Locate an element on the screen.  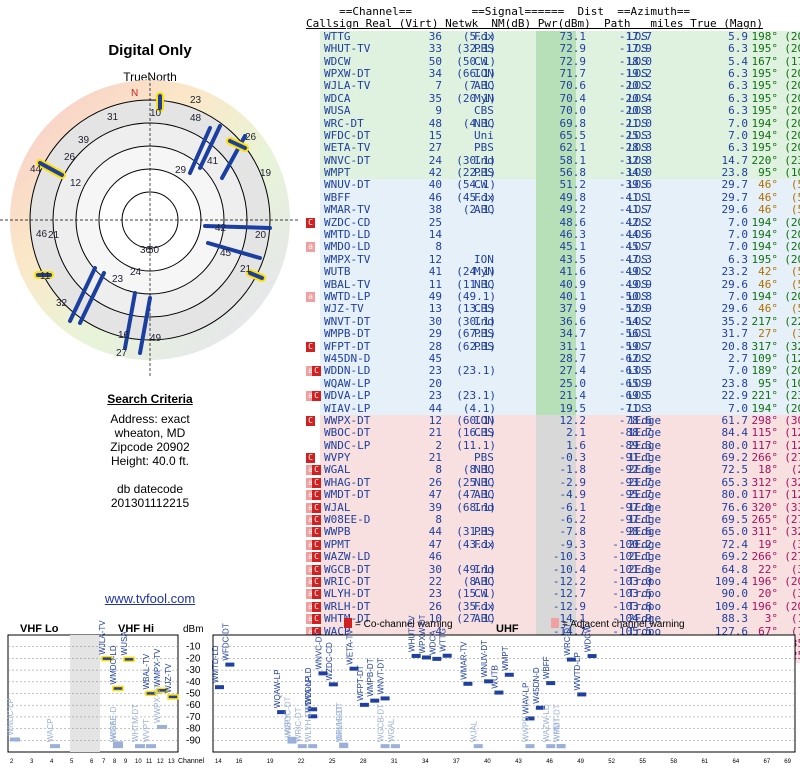
cell-real: 46 is located at coordinates (435, 557).